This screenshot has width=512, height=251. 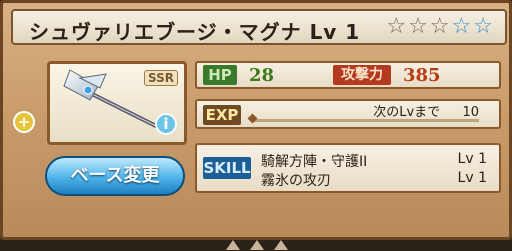 What do you see at coordinates (407, 112) in the screenshot?
I see `exp-next-text: 次のLvまで` at bounding box center [407, 112].